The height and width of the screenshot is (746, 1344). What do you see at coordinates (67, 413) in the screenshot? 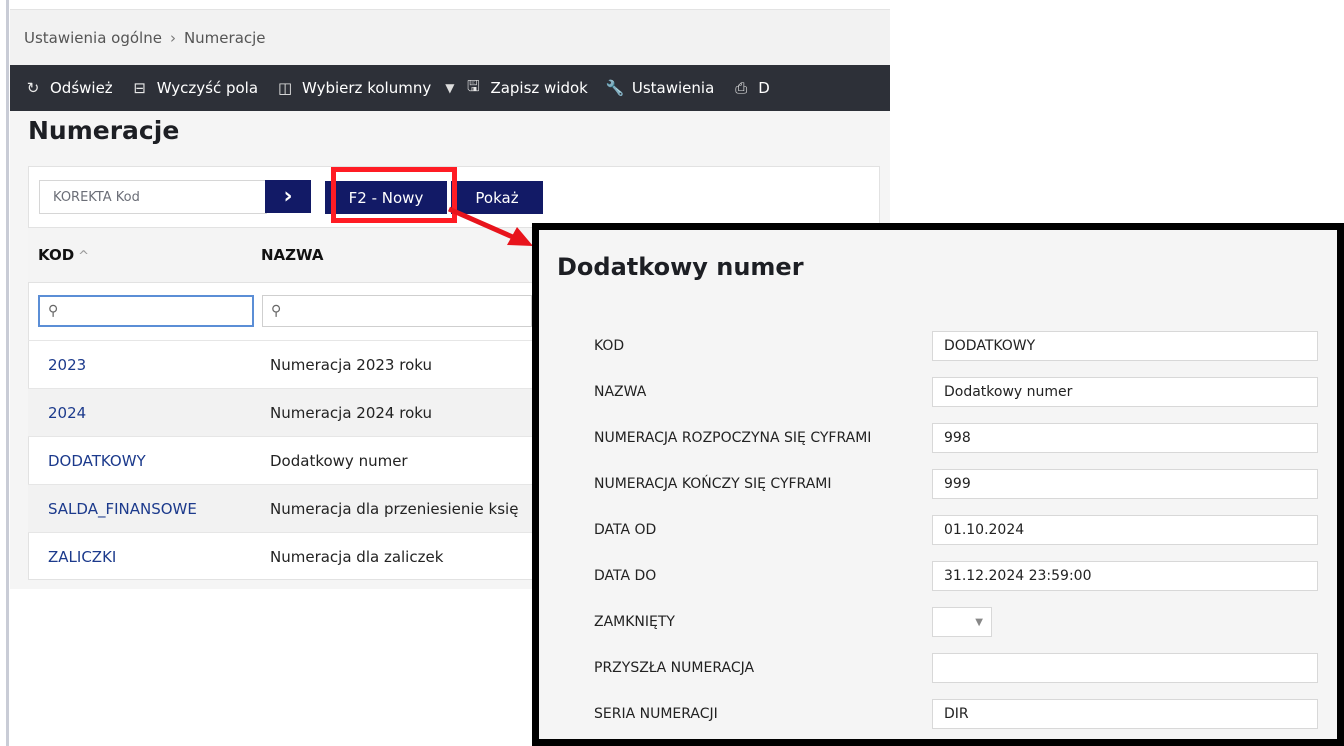
I see `row-kod-link: 2024` at bounding box center [67, 413].